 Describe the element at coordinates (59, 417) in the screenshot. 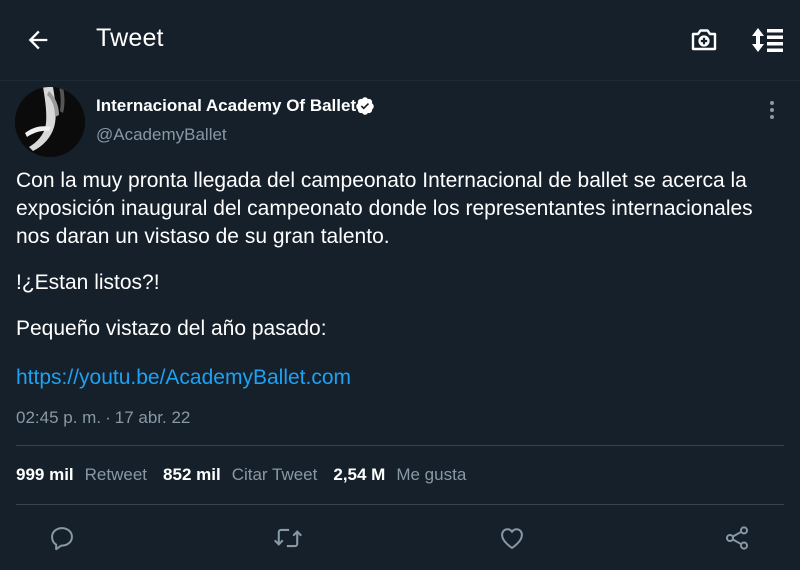

I see `tweet-time: 02:45 p. m.` at that location.